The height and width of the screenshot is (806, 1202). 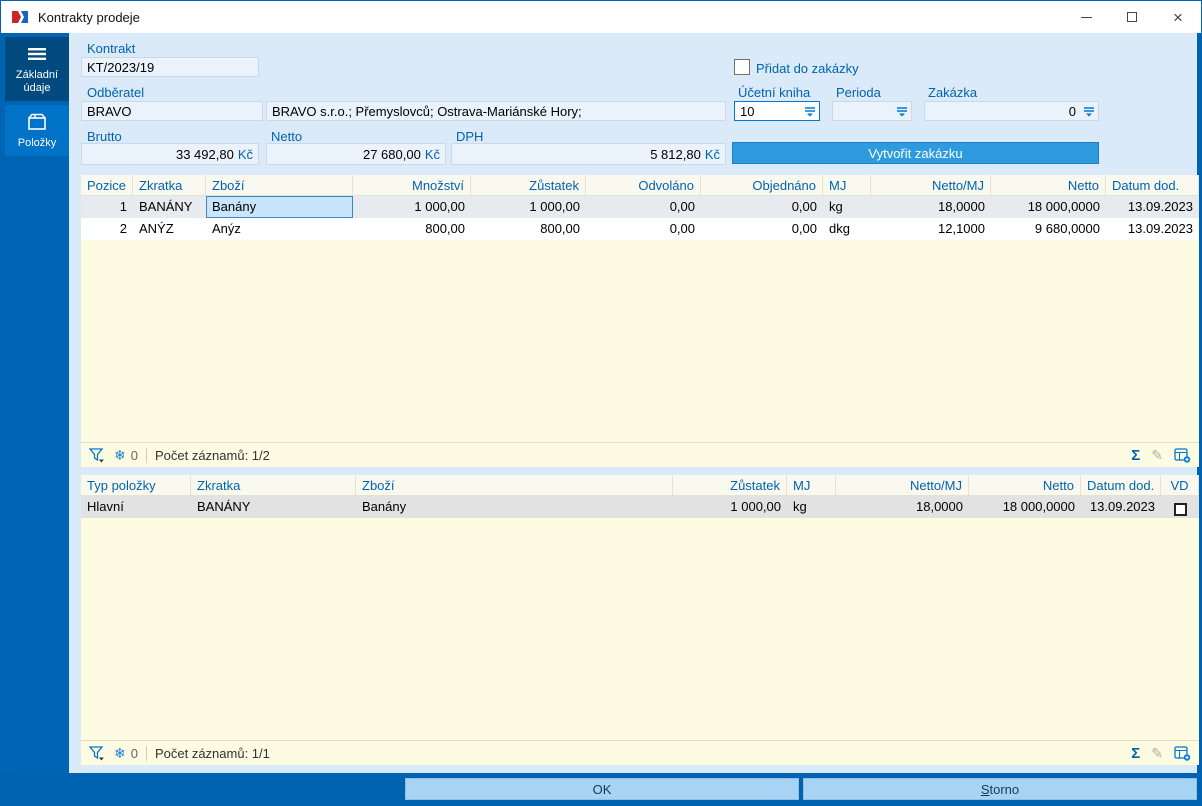 I want to click on vd-checkbox, so click(x=1180, y=509).